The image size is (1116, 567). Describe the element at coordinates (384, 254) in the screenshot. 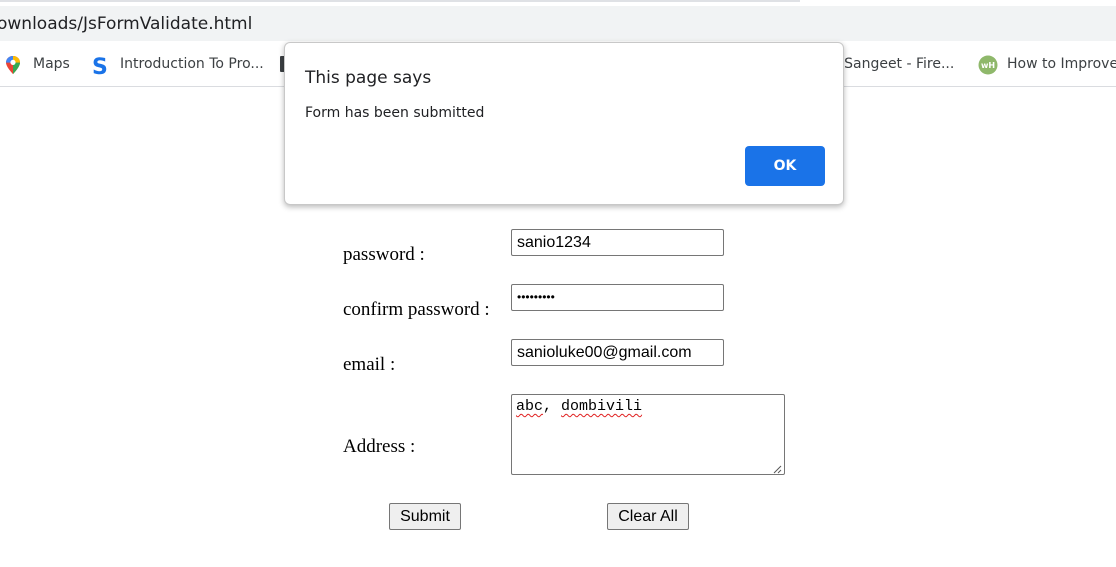

I see `password-label: password :` at that location.